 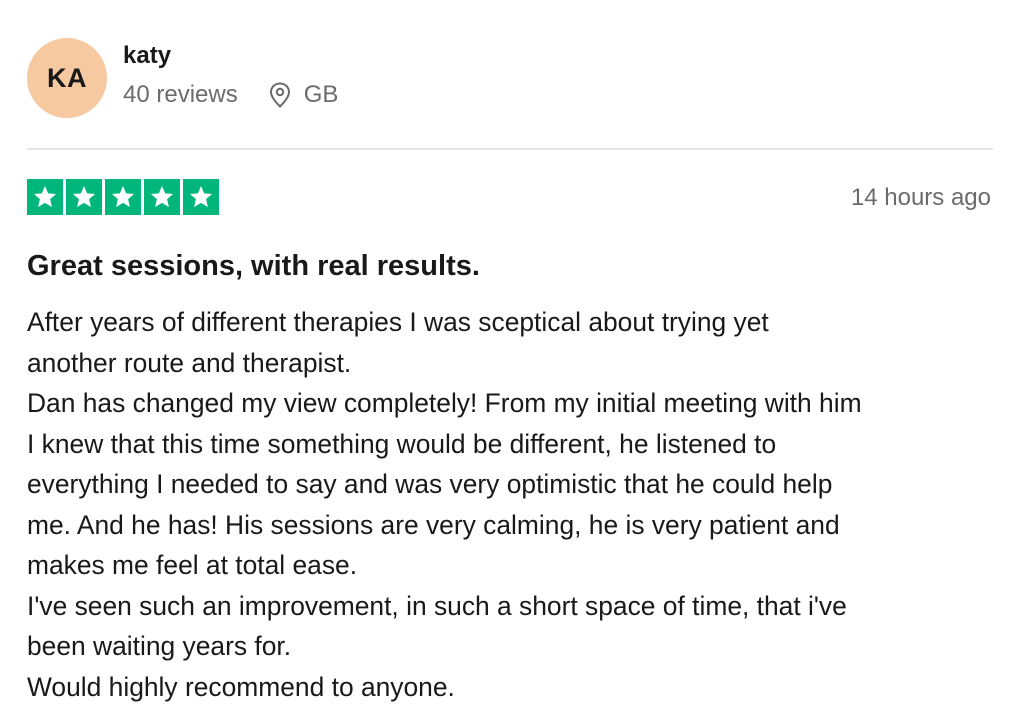 What do you see at coordinates (230, 75) in the screenshot?
I see `reviewer-info: katy 40 reviews GB` at bounding box center [230, 75].